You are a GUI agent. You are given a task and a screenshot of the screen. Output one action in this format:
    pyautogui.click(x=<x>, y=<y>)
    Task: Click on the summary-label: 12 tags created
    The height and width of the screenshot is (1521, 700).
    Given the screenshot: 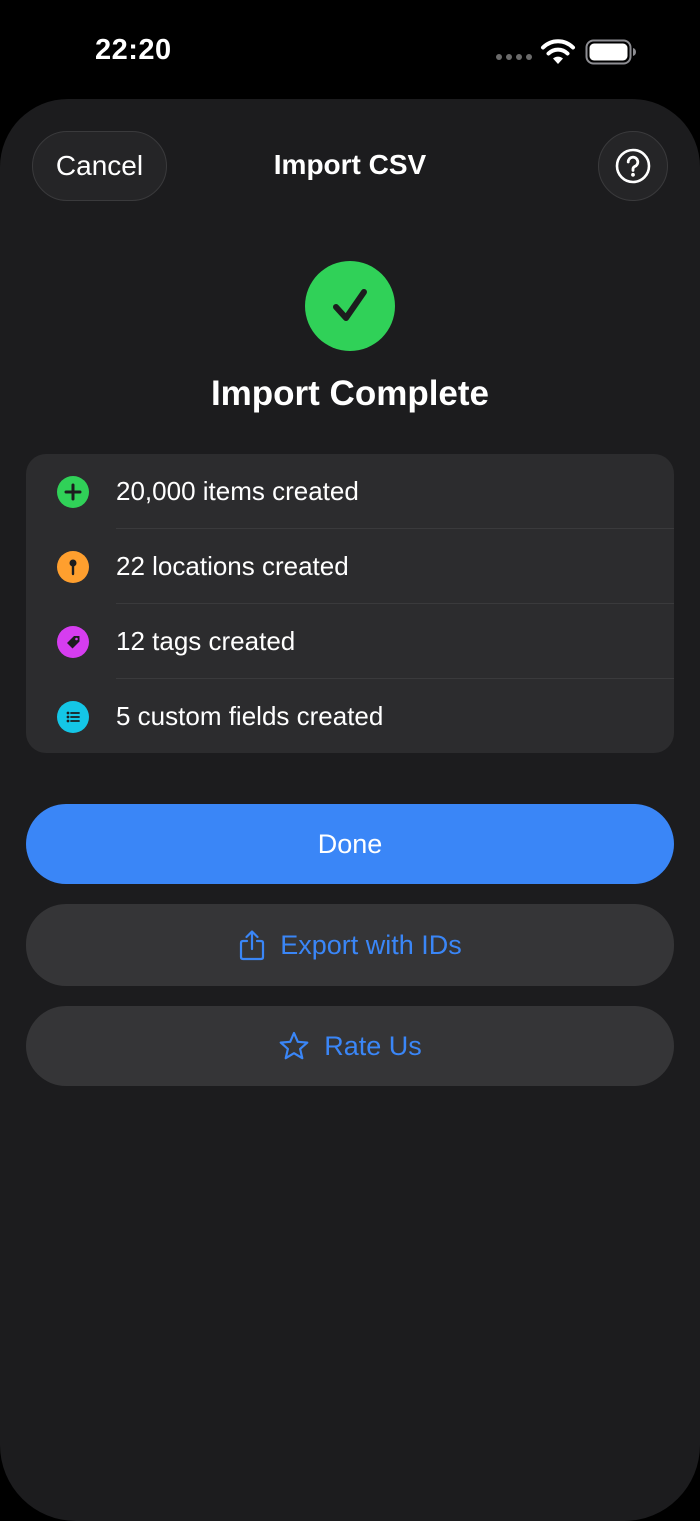 What is the action you would take?
    pyautogui.click(x=206, y=641)
    